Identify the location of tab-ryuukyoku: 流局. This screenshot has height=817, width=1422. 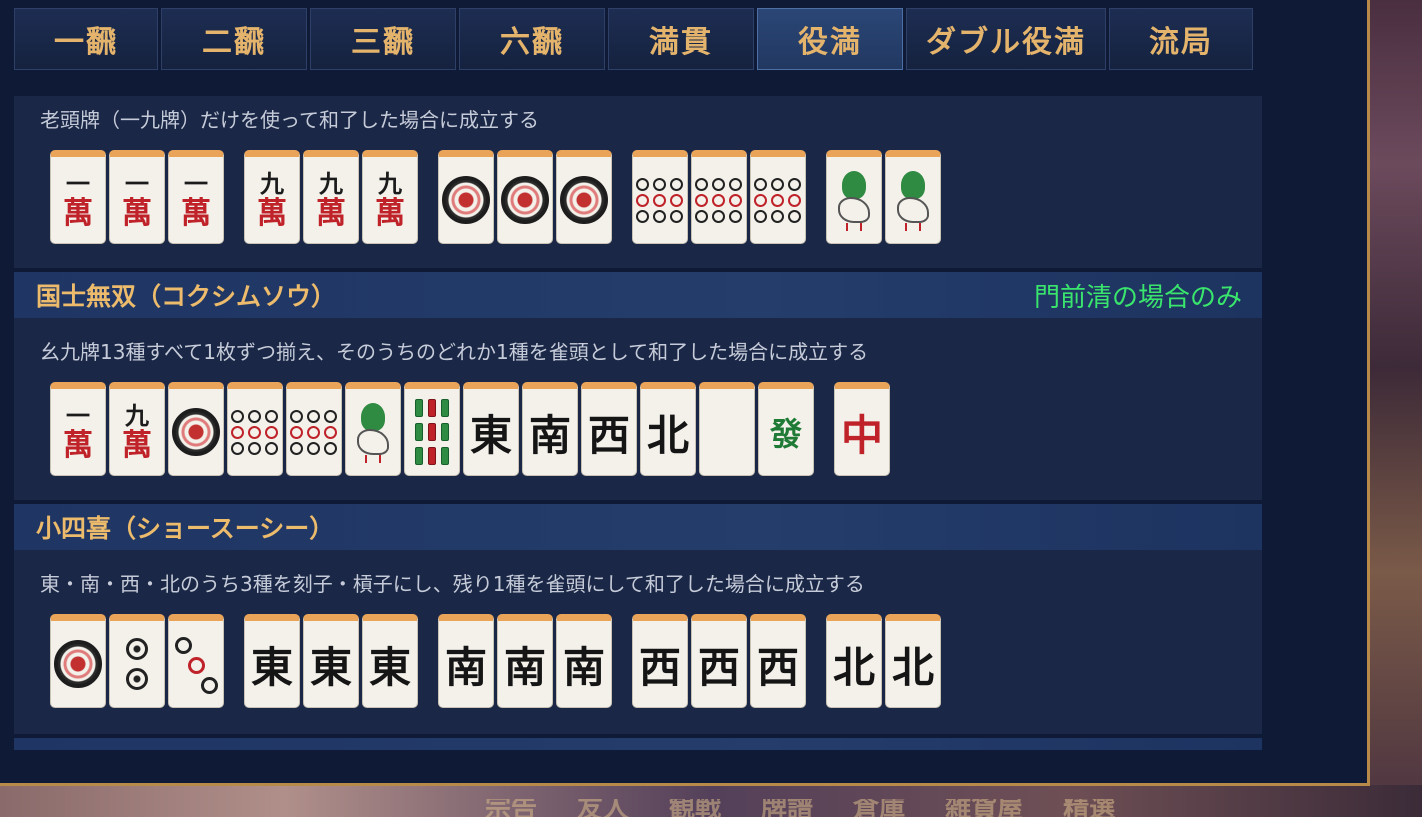
(1181, 39).